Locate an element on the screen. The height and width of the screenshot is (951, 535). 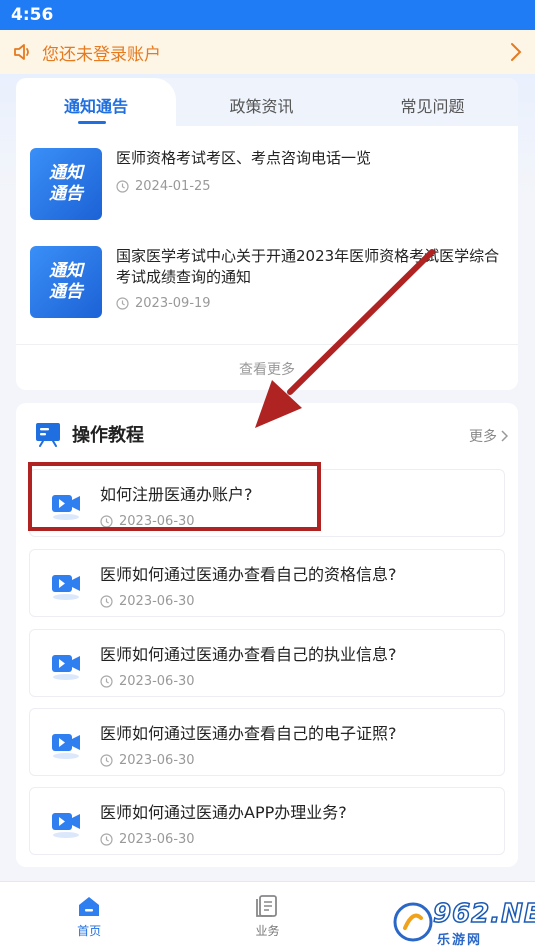
tutorial-item-title: 医师如何通过医通办APP办理业务? is located at coordinates (223, 812).